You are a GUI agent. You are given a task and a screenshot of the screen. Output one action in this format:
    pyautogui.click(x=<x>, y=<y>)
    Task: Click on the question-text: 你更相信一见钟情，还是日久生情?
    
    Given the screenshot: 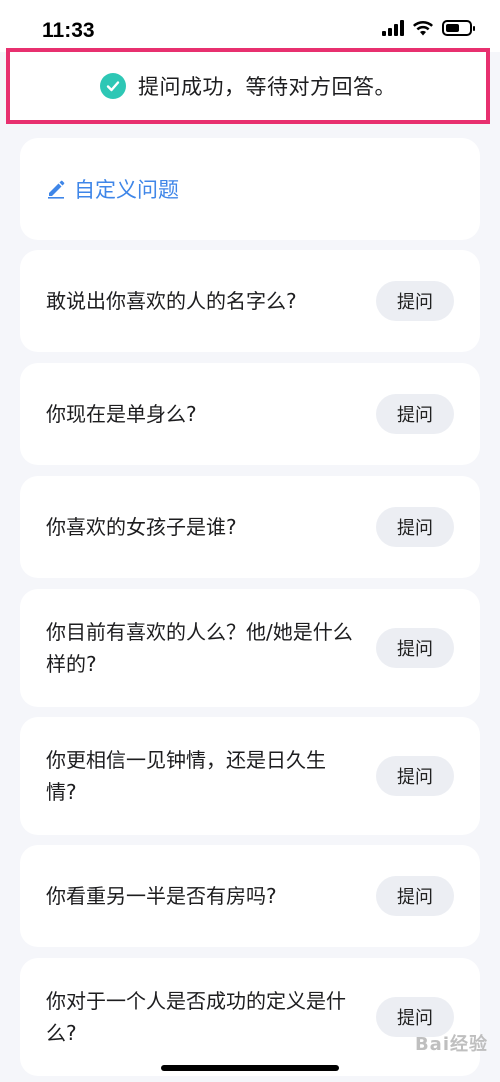 What is the action you would take?
    pyautogui.click(x=186, y=776)
    